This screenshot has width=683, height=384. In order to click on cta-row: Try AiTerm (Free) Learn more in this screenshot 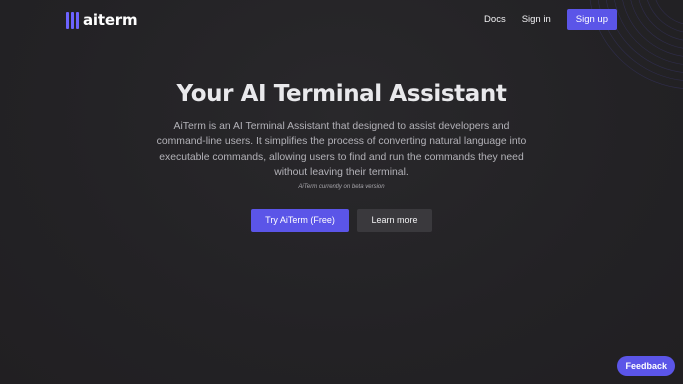, I will do `click(341, 220)`.